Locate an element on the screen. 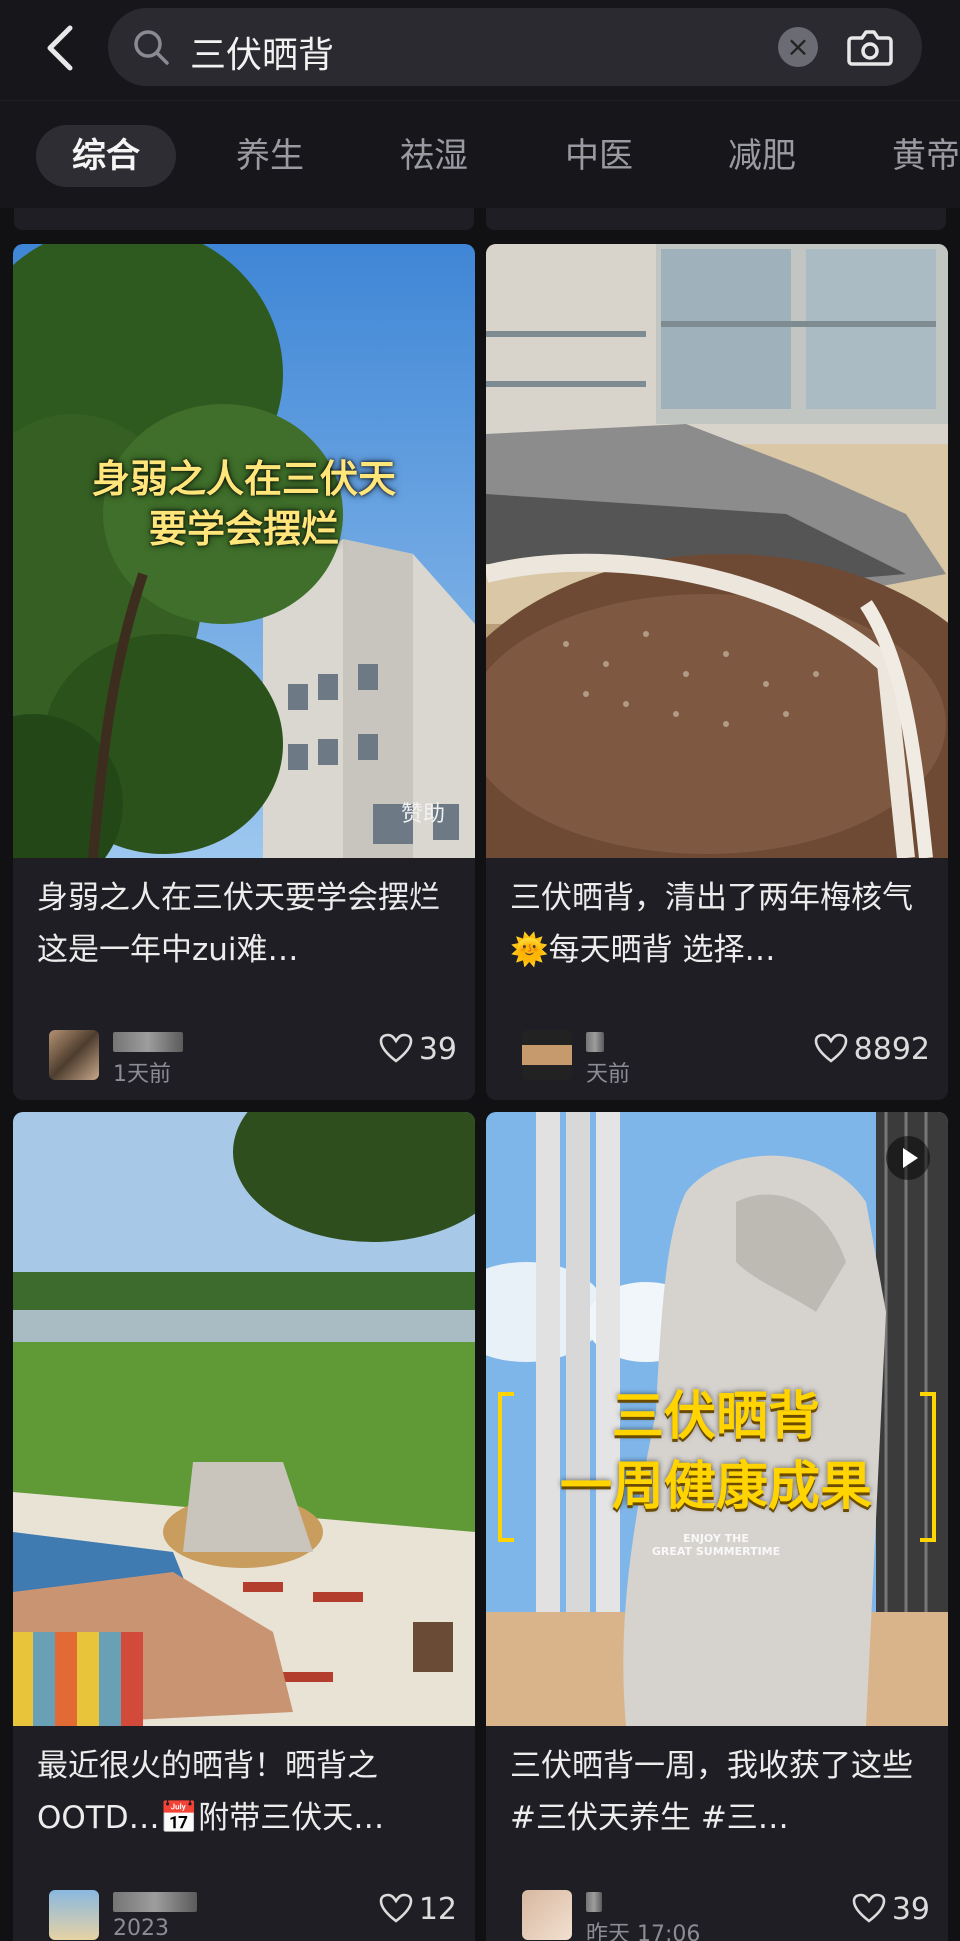 This screenshot has width=960, height=1941. category-tabs: 综合 养生 祛湿 中医 减肥 黄帝 is located at coordinates (480, 154).